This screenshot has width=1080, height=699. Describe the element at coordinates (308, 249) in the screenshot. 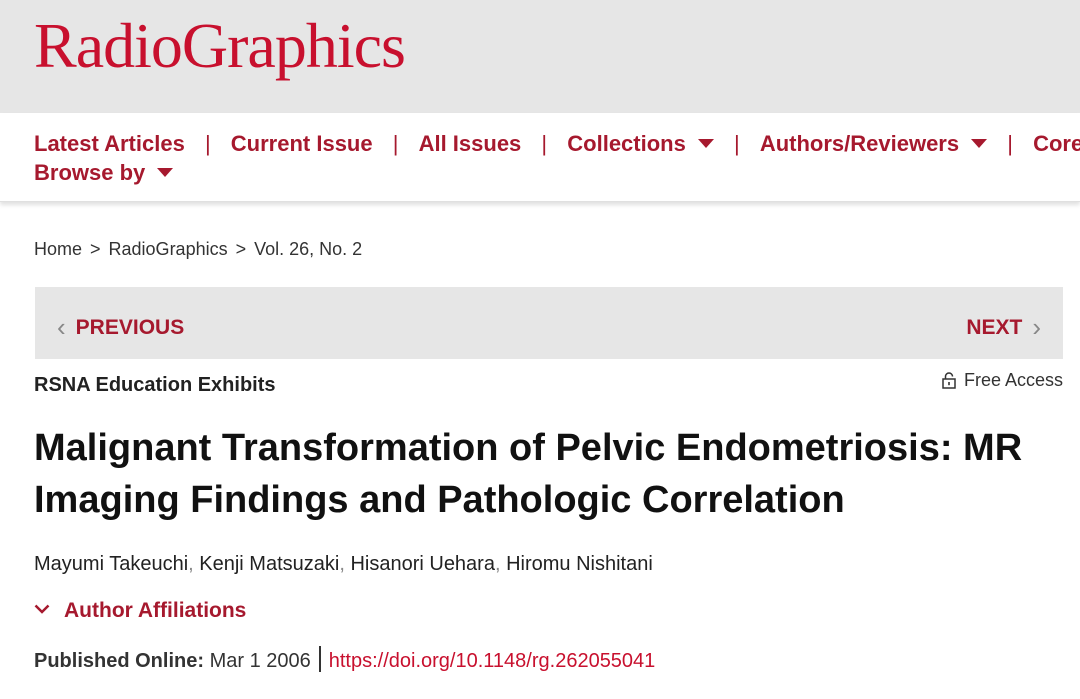

I see `breadcrumb-issue: Vol. 26, No. 2` at that location.